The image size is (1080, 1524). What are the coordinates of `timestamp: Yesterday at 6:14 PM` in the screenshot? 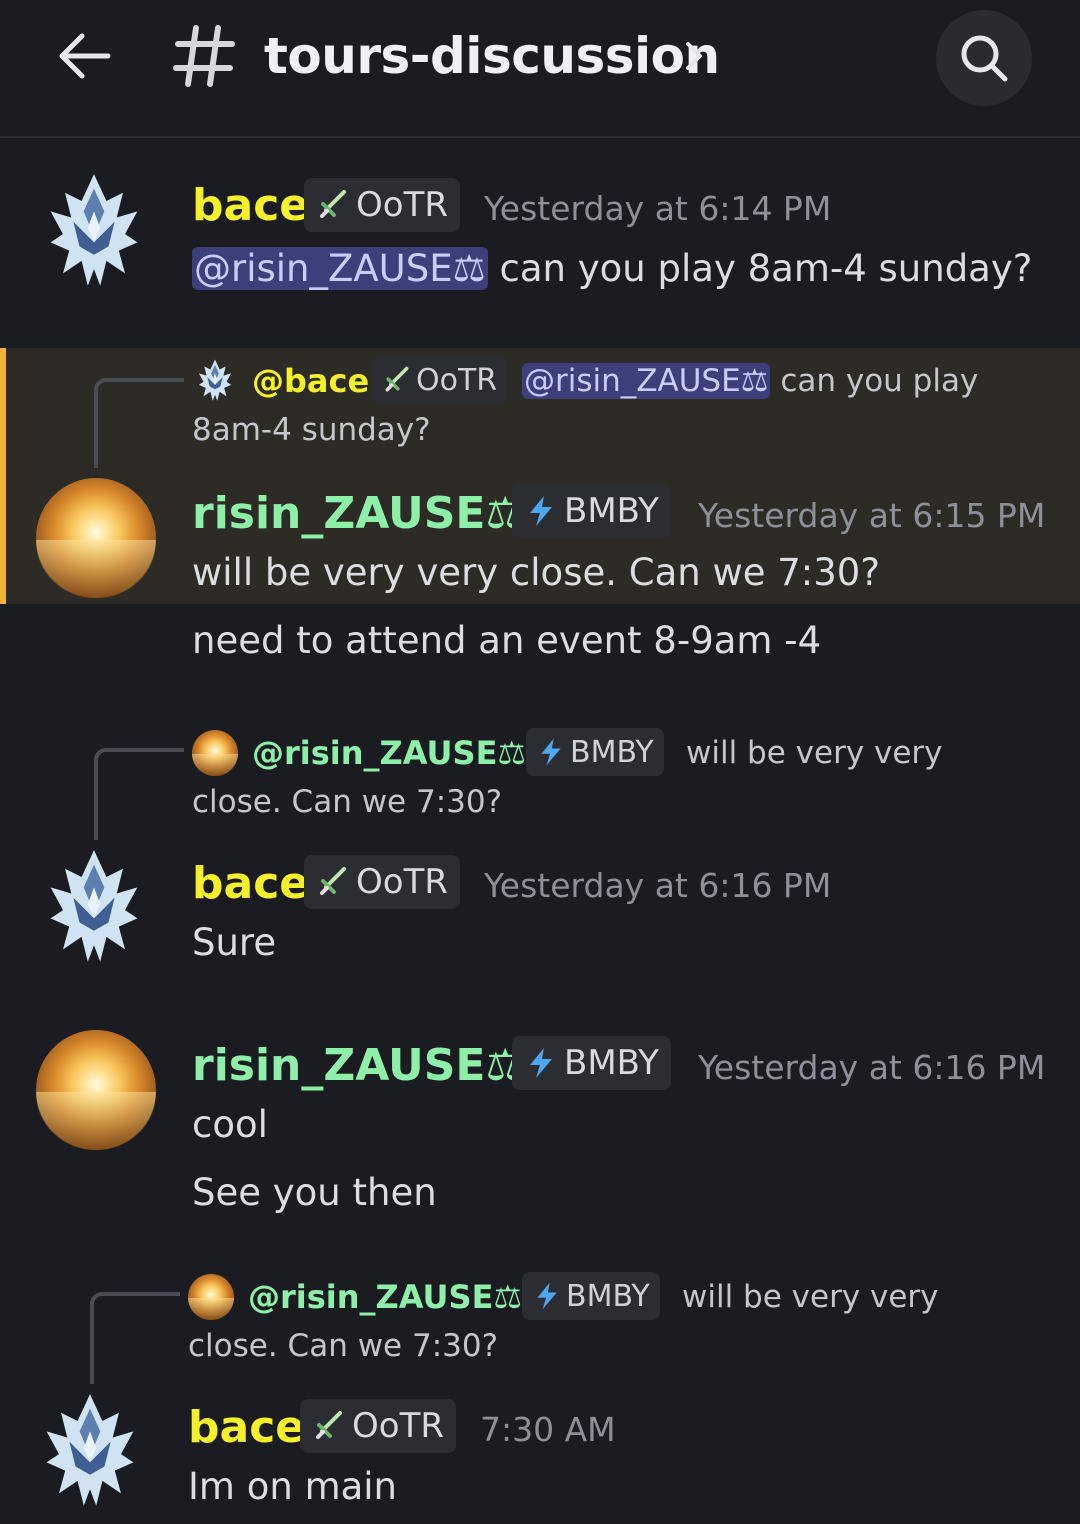 It's located at (658, 208).